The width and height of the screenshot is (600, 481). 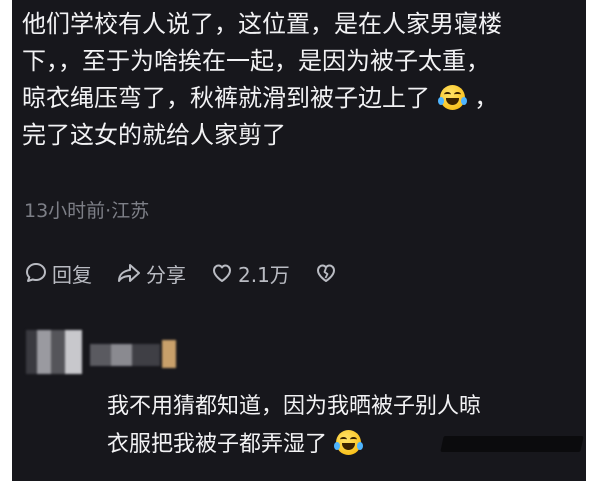 I want to click on reply-line-1: 我不用猜都知道，因为我晒被子别人晾, so click(x=294, y=406).